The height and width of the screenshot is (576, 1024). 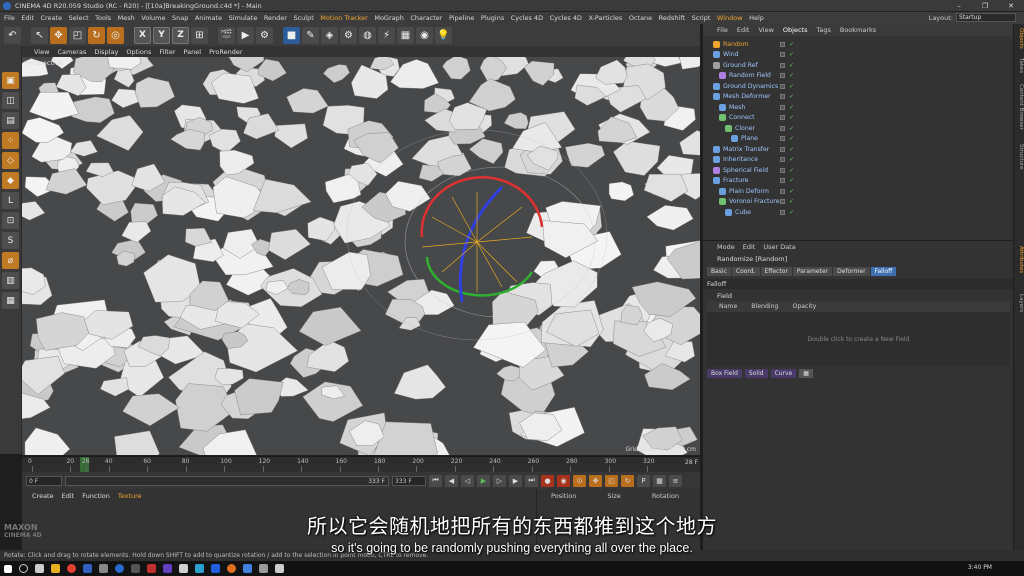 I want to click on field-options-icon: ▦, so click(x=806, y=373).